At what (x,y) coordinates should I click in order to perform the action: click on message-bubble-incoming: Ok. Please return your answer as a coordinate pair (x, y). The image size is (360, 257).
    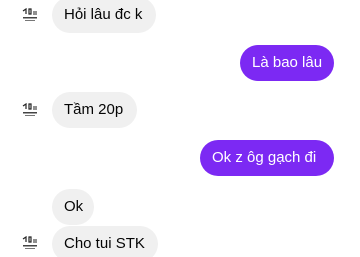
    Looking at the image, I should click on (73, 207).